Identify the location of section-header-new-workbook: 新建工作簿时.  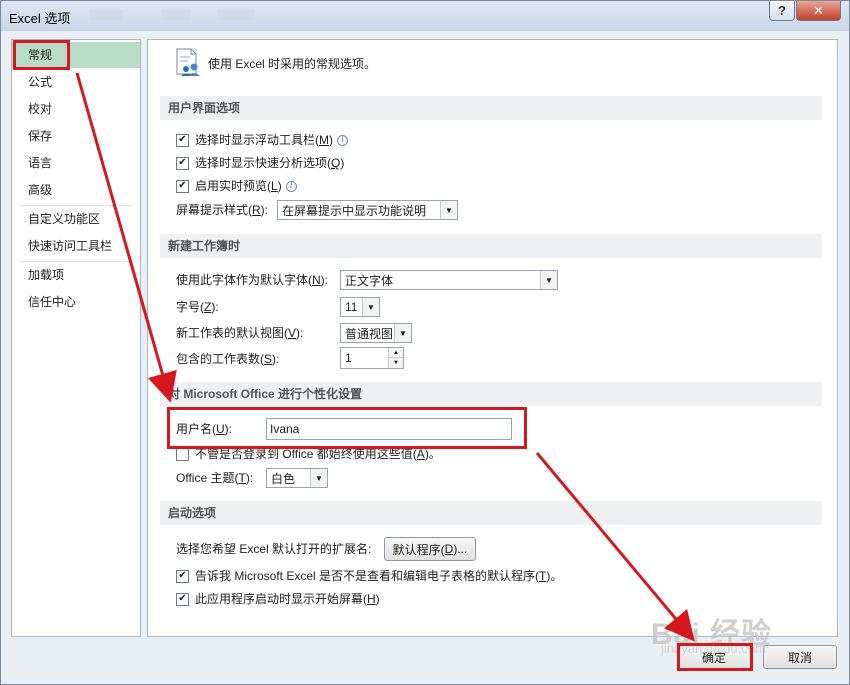
(491, 246).